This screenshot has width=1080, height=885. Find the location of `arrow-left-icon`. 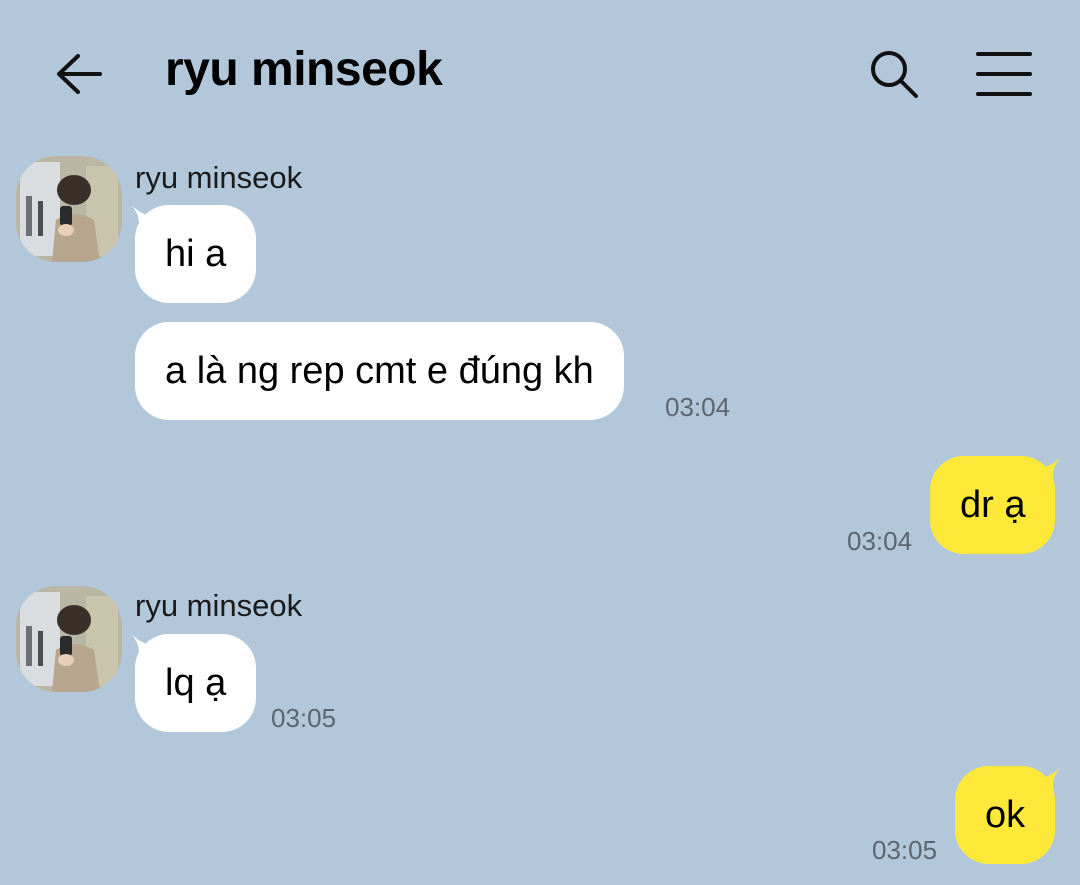

arrow-left-icon is located at coordinates (79, 74).